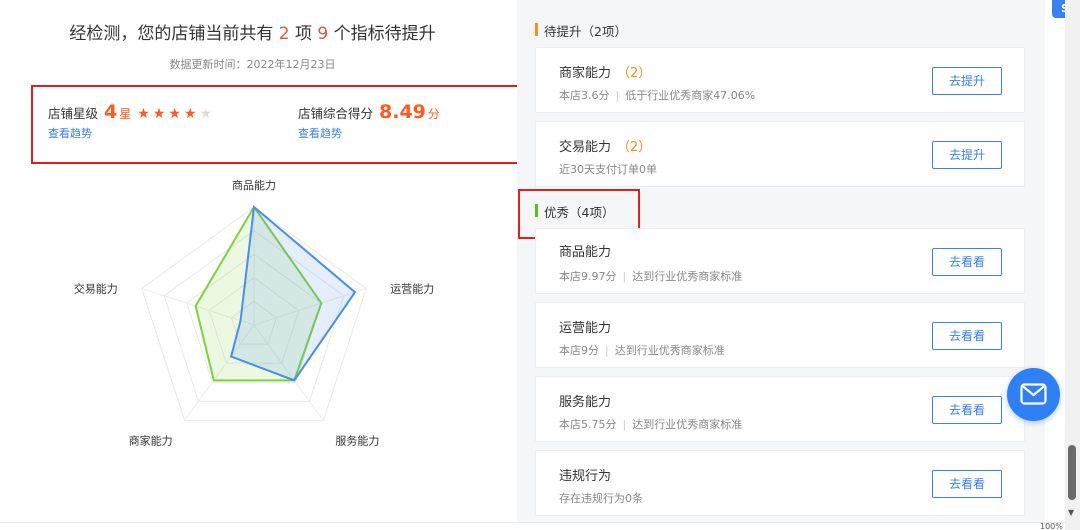 The image size is (1080, 530). I want to click on section-pending-title: 待提升（2项）, so click(581, 30).